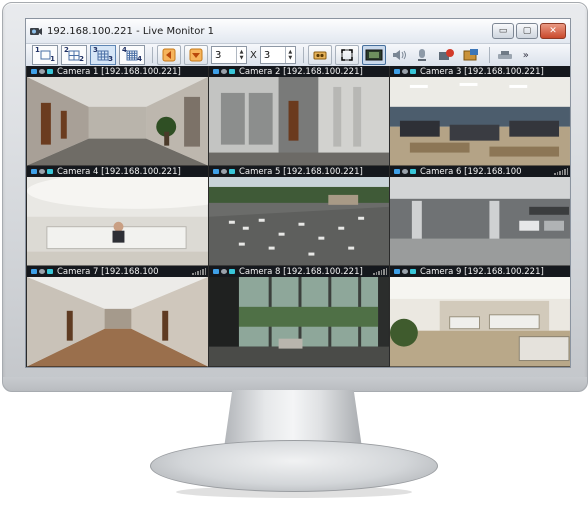 The image size is (588, 510). Describe the element at coordinates (229, 55) in the screenshot. I see `rows-spinner: 3 ▲ ▼` at that location.